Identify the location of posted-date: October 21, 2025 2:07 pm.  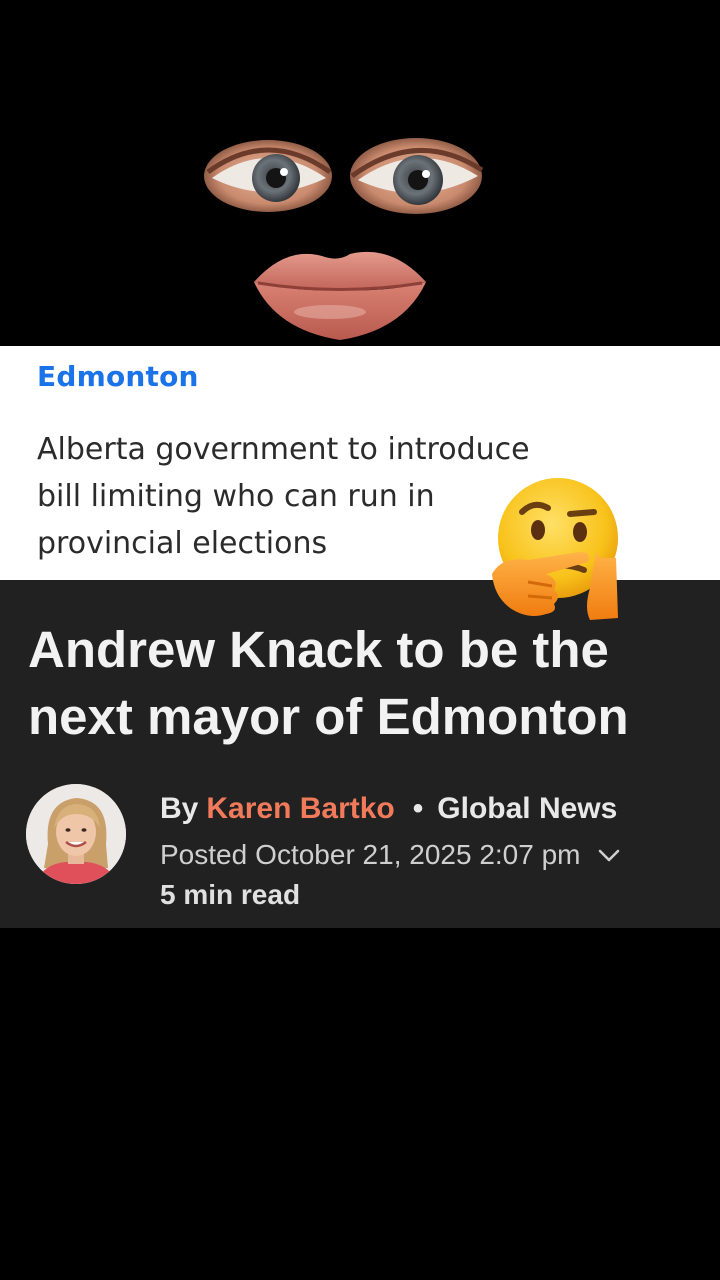
(418, 854).